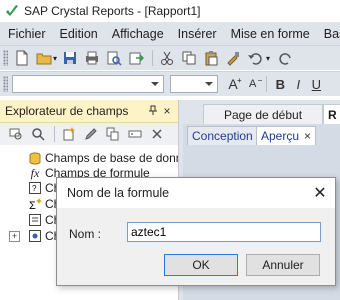 This screenshot has width=340, height=300. What do you see at coordinates (328, 34) in the screenshot?
I see `menu-base: Base` at bounding box center [328, 34].